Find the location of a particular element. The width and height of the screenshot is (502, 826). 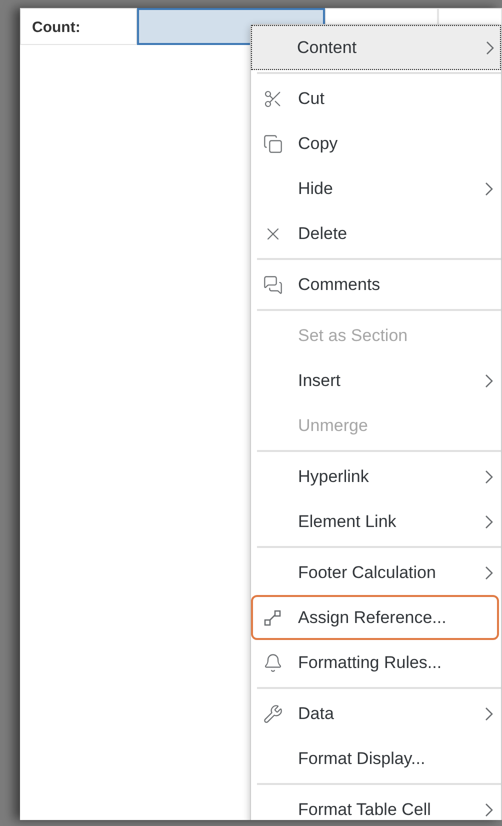

copy-icon is located at coordinates (273, 144).